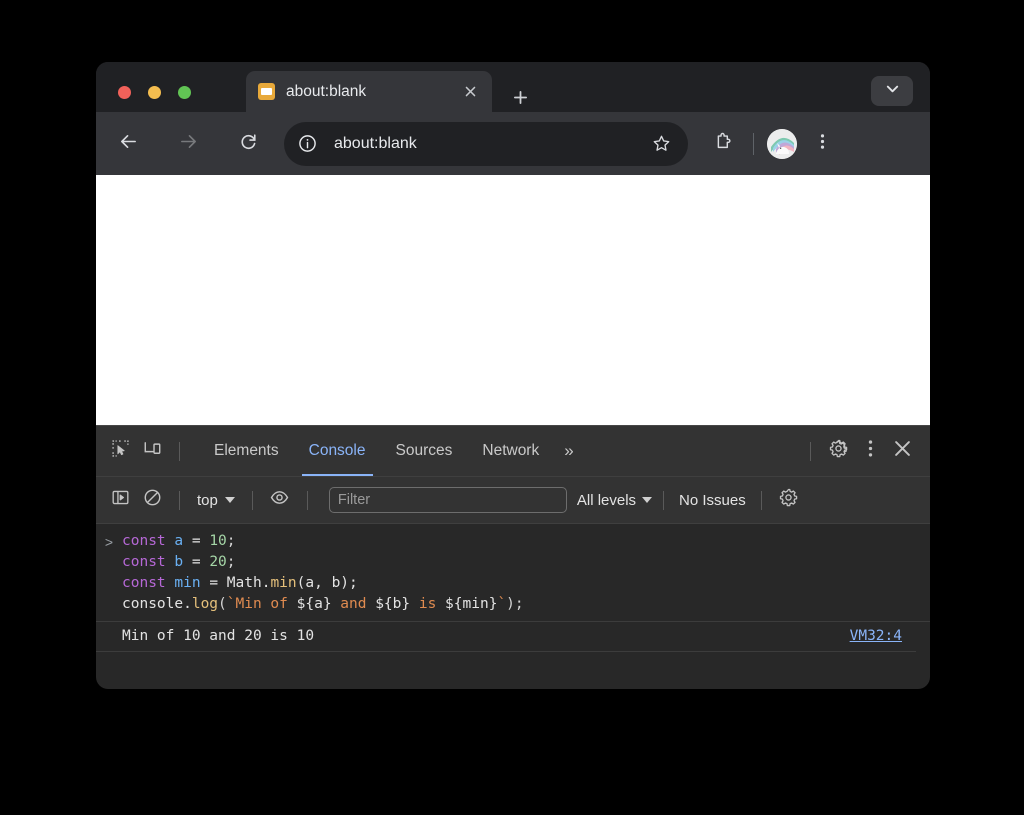 This screenshot has width=1024, height=815. I want to click on tab-network-label: Network, so click(511, 450).